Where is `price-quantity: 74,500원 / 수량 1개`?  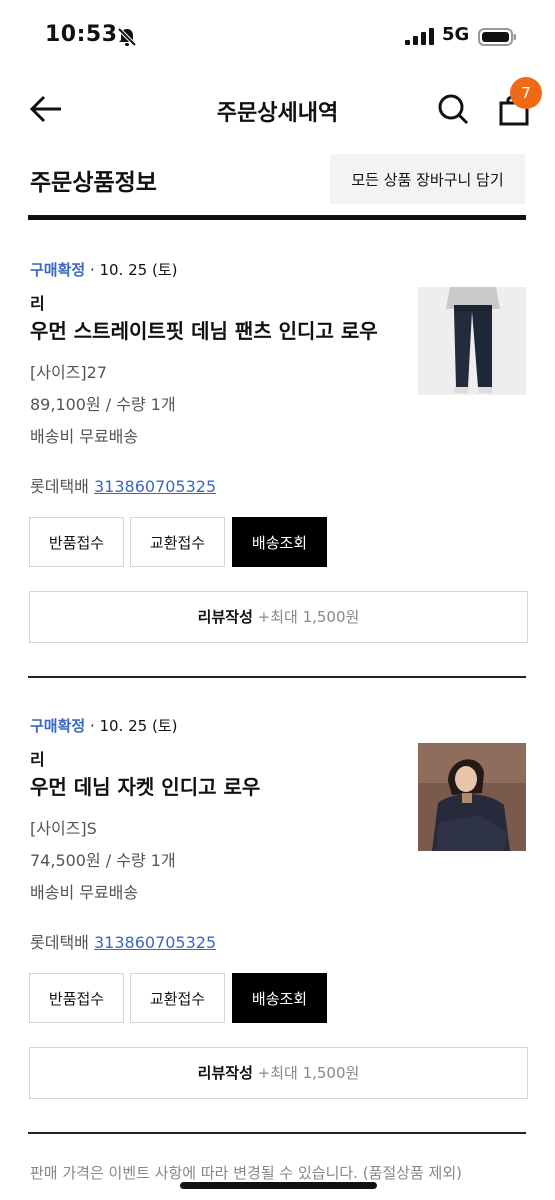 price-quantity: 74,500원 / 수량 1개 is located at coordinates (103, 860).